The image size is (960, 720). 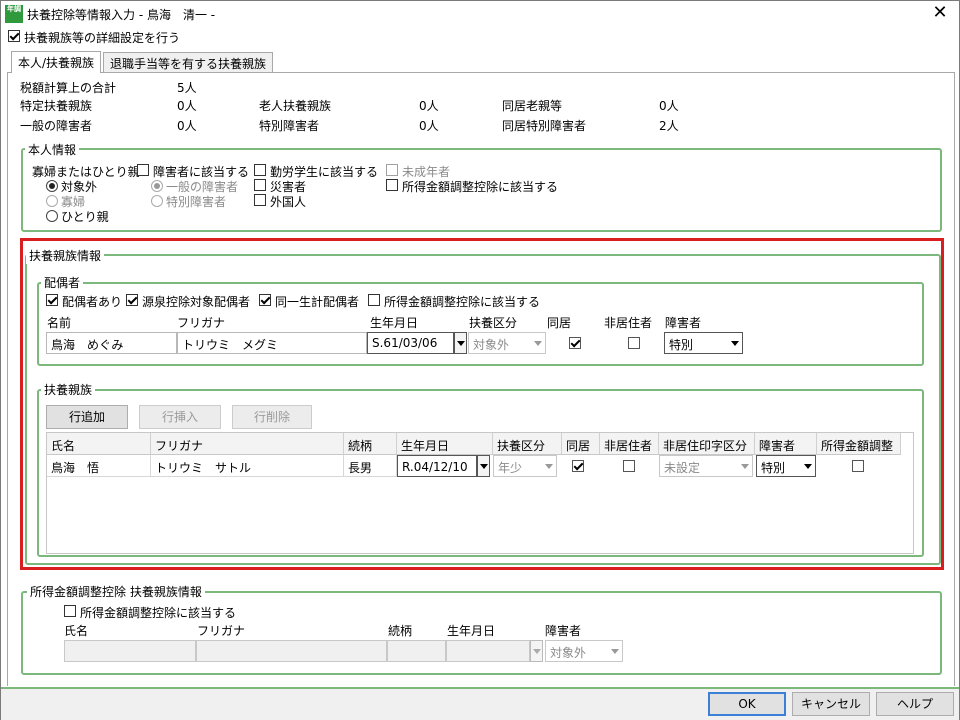 I want to click on help-button: ヘルプ, so click(x=915, y=704).